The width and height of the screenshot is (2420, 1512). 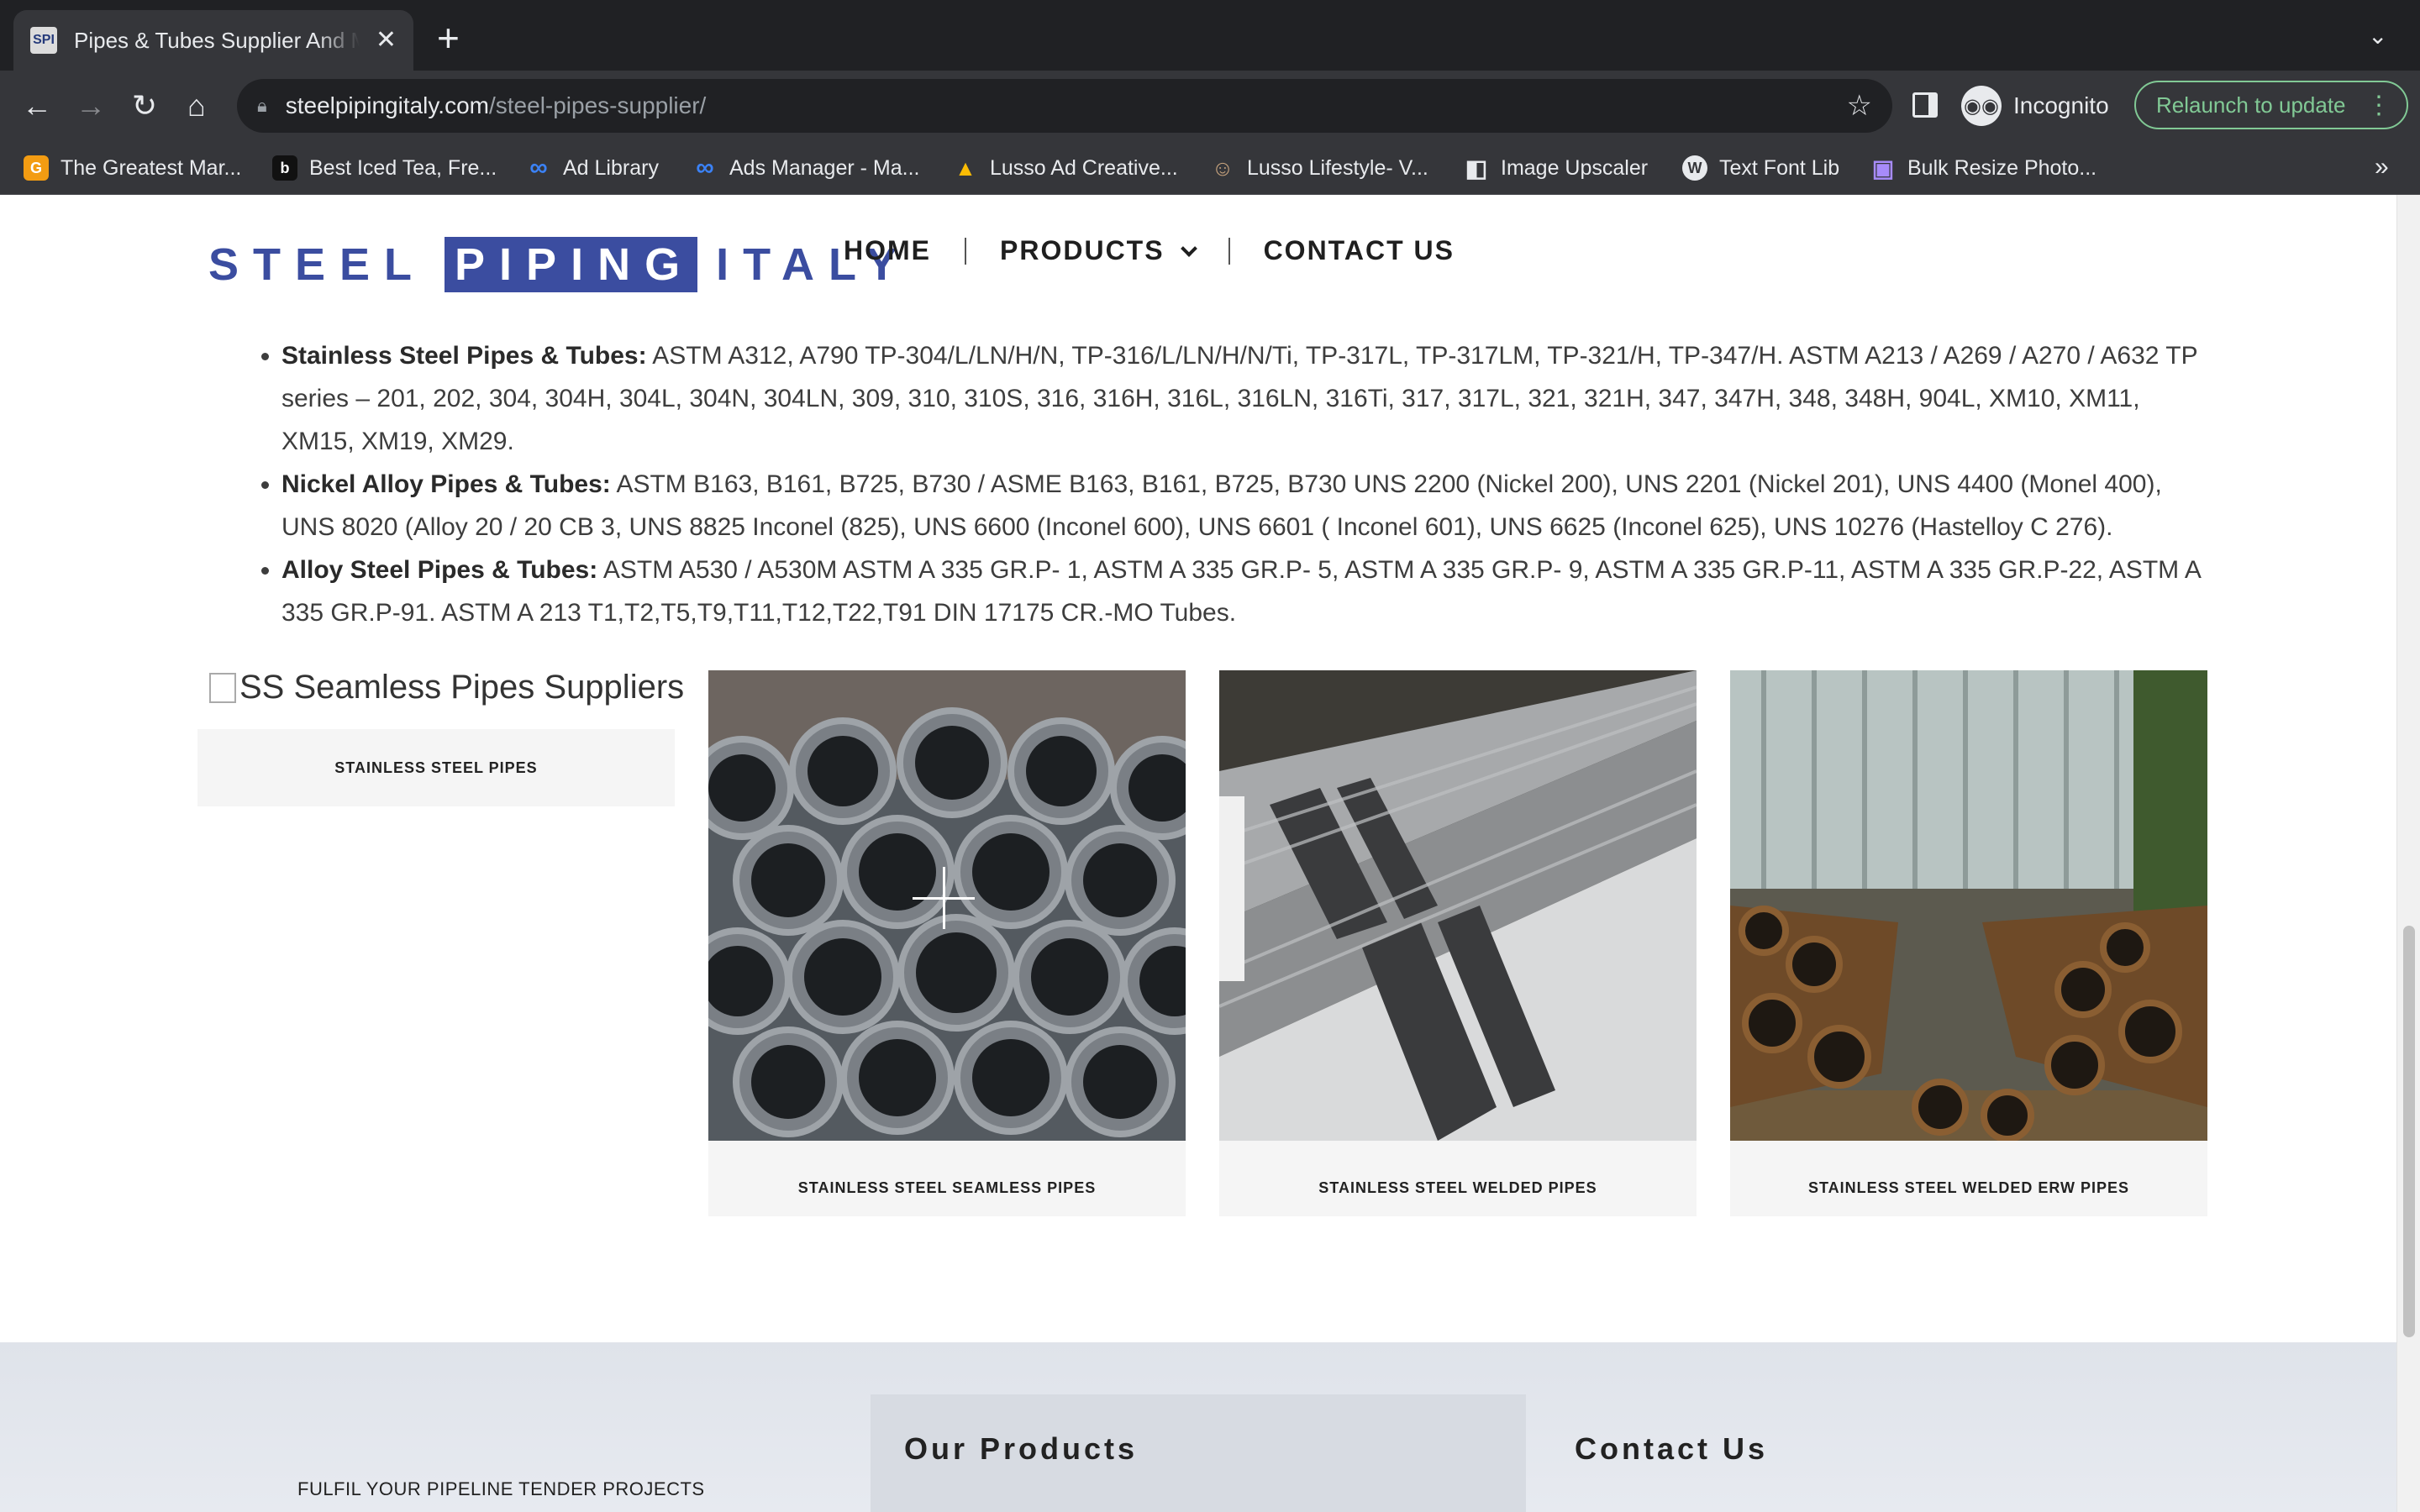 What do you see at coordinates (1022, 1448) in the screenshot?
I see `footer-products-heading: Our Products` at bounding box center [1022, 1448].